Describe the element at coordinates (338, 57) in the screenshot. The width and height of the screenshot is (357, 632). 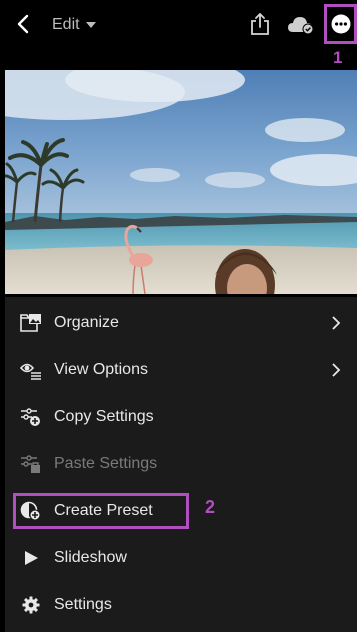
I see `step-1-marker: 1` at that location.